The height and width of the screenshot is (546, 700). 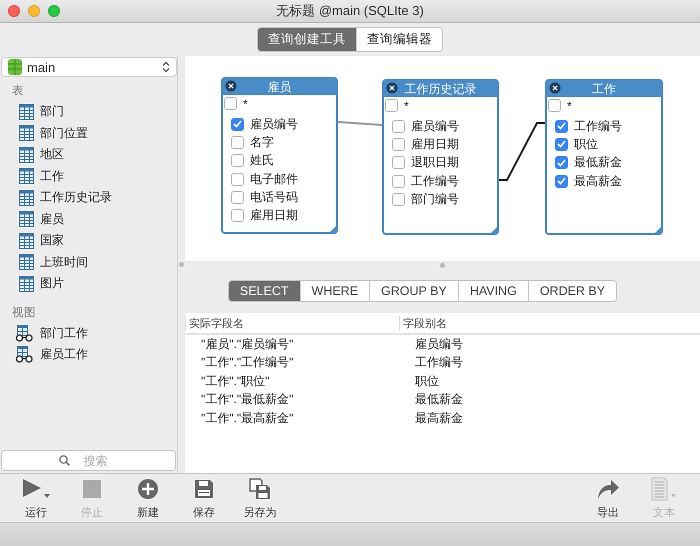 I want to click on table-cell-text: 雇员编号, so click(x=439, y=344).